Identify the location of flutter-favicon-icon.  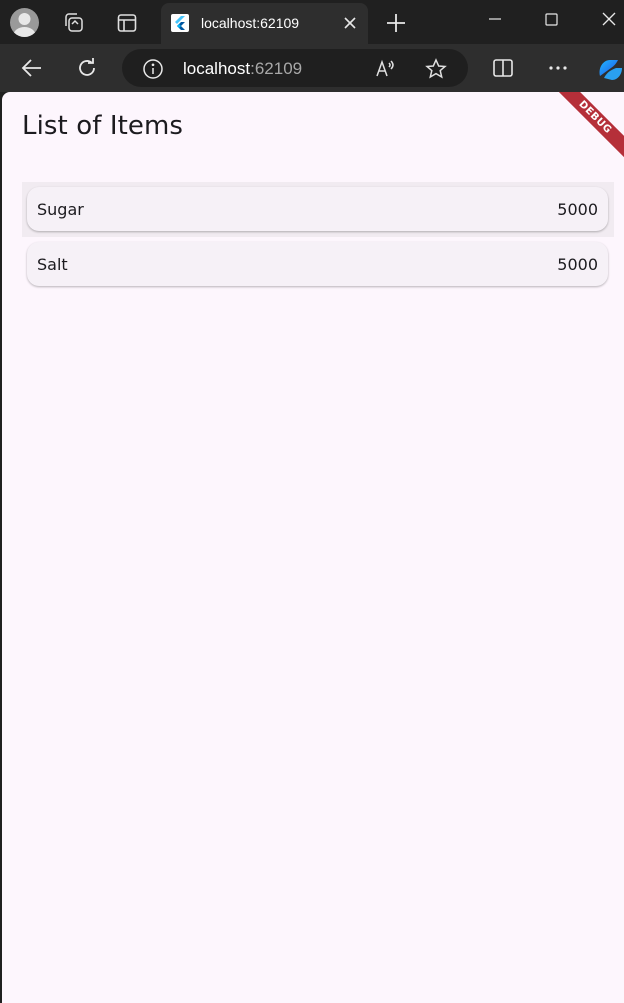
(180, 23).